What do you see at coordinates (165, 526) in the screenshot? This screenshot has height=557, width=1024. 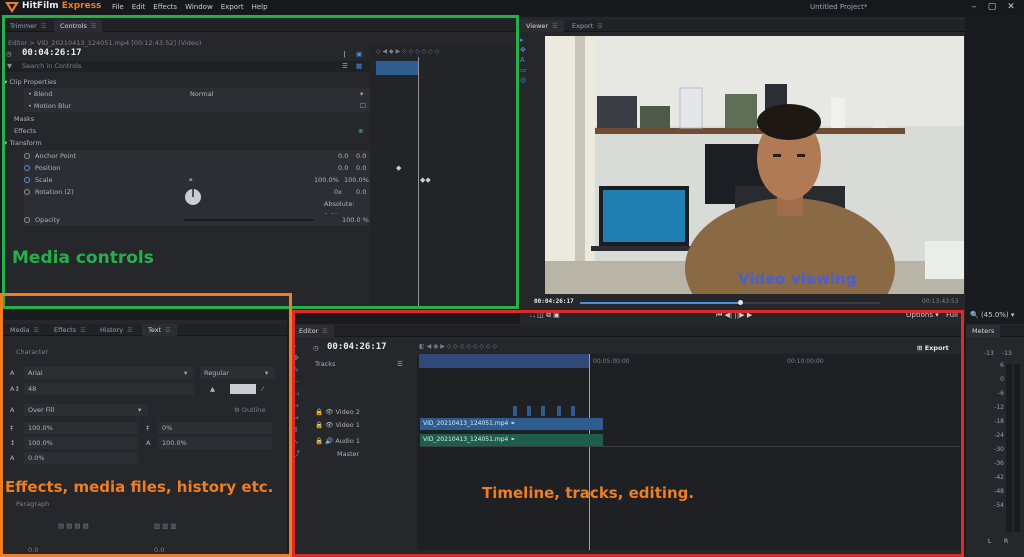 I see `justify-icons: ▥ ▥ ▥` at bounding box center [165, 526].